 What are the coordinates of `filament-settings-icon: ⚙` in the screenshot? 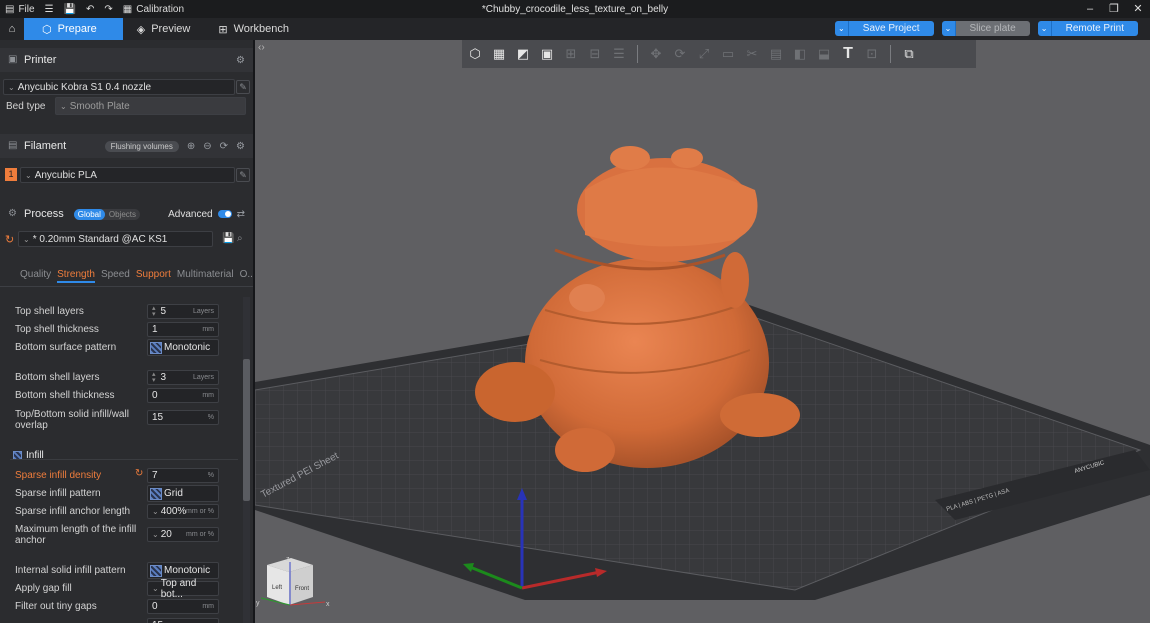 It's located at (240, 146).